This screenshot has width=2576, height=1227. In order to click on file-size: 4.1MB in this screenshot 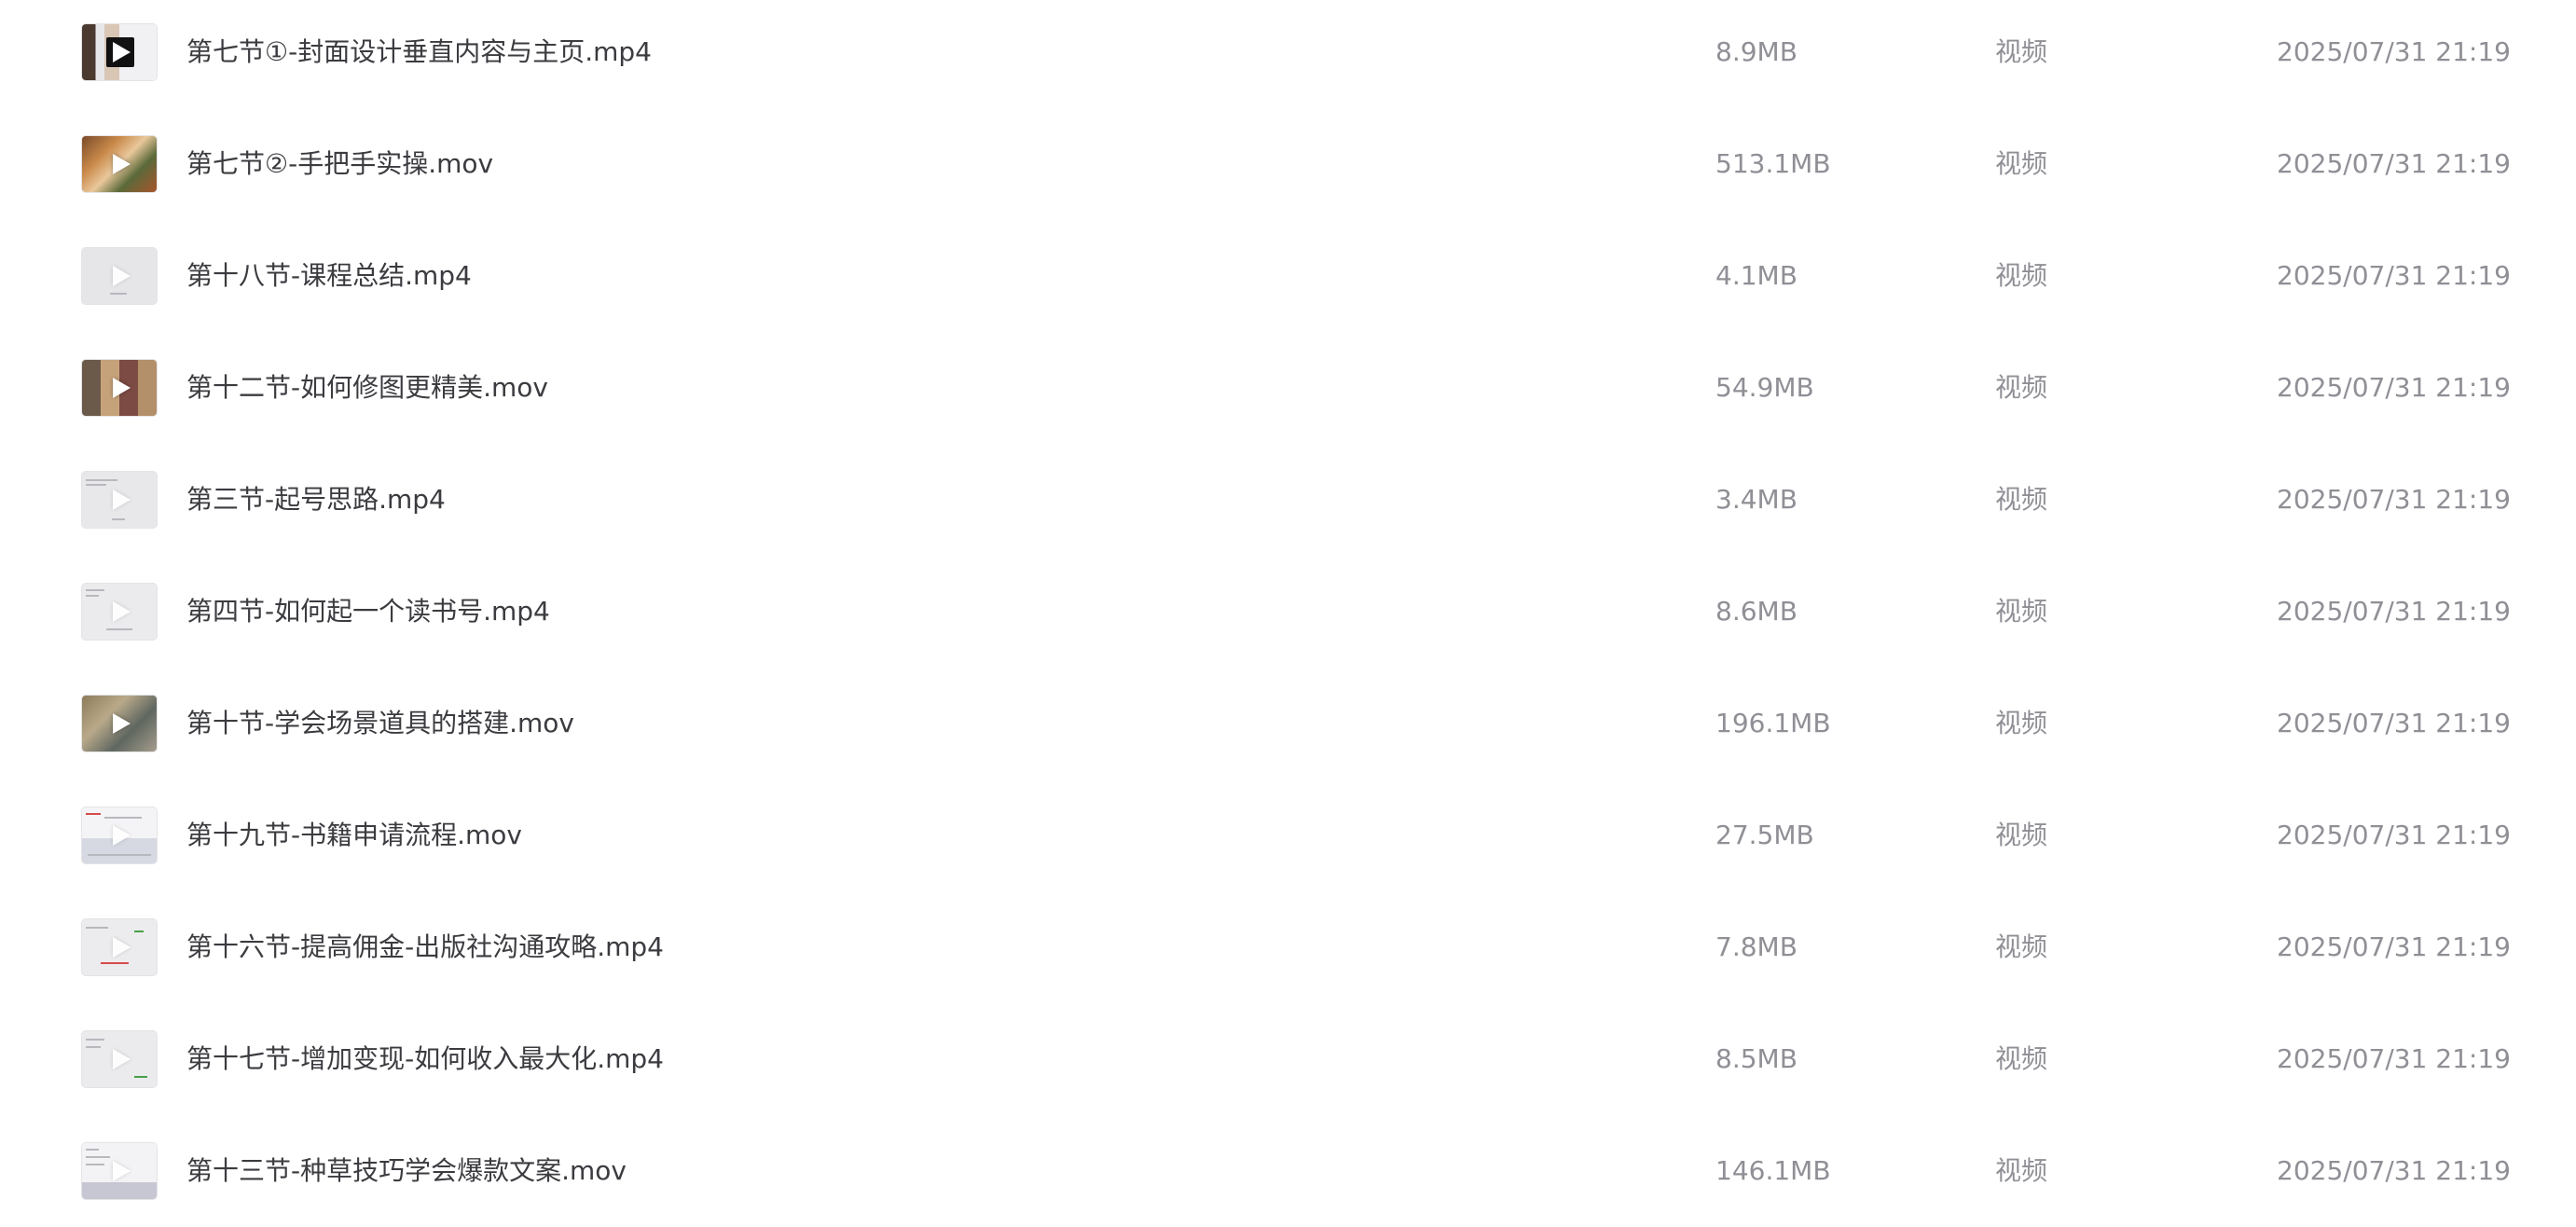, I will do `click(1757, 275)`.